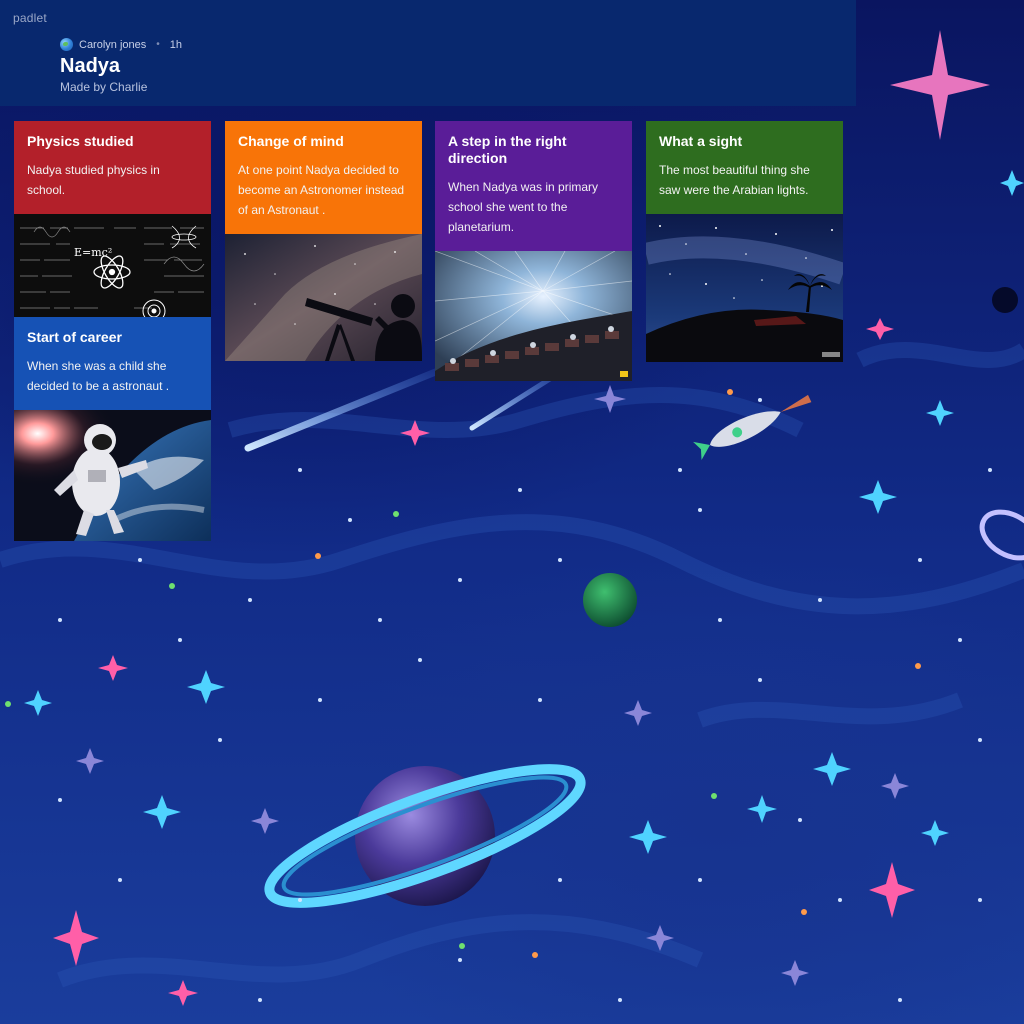  I want to click on padlet-logo: padlet, so click(30, 18).